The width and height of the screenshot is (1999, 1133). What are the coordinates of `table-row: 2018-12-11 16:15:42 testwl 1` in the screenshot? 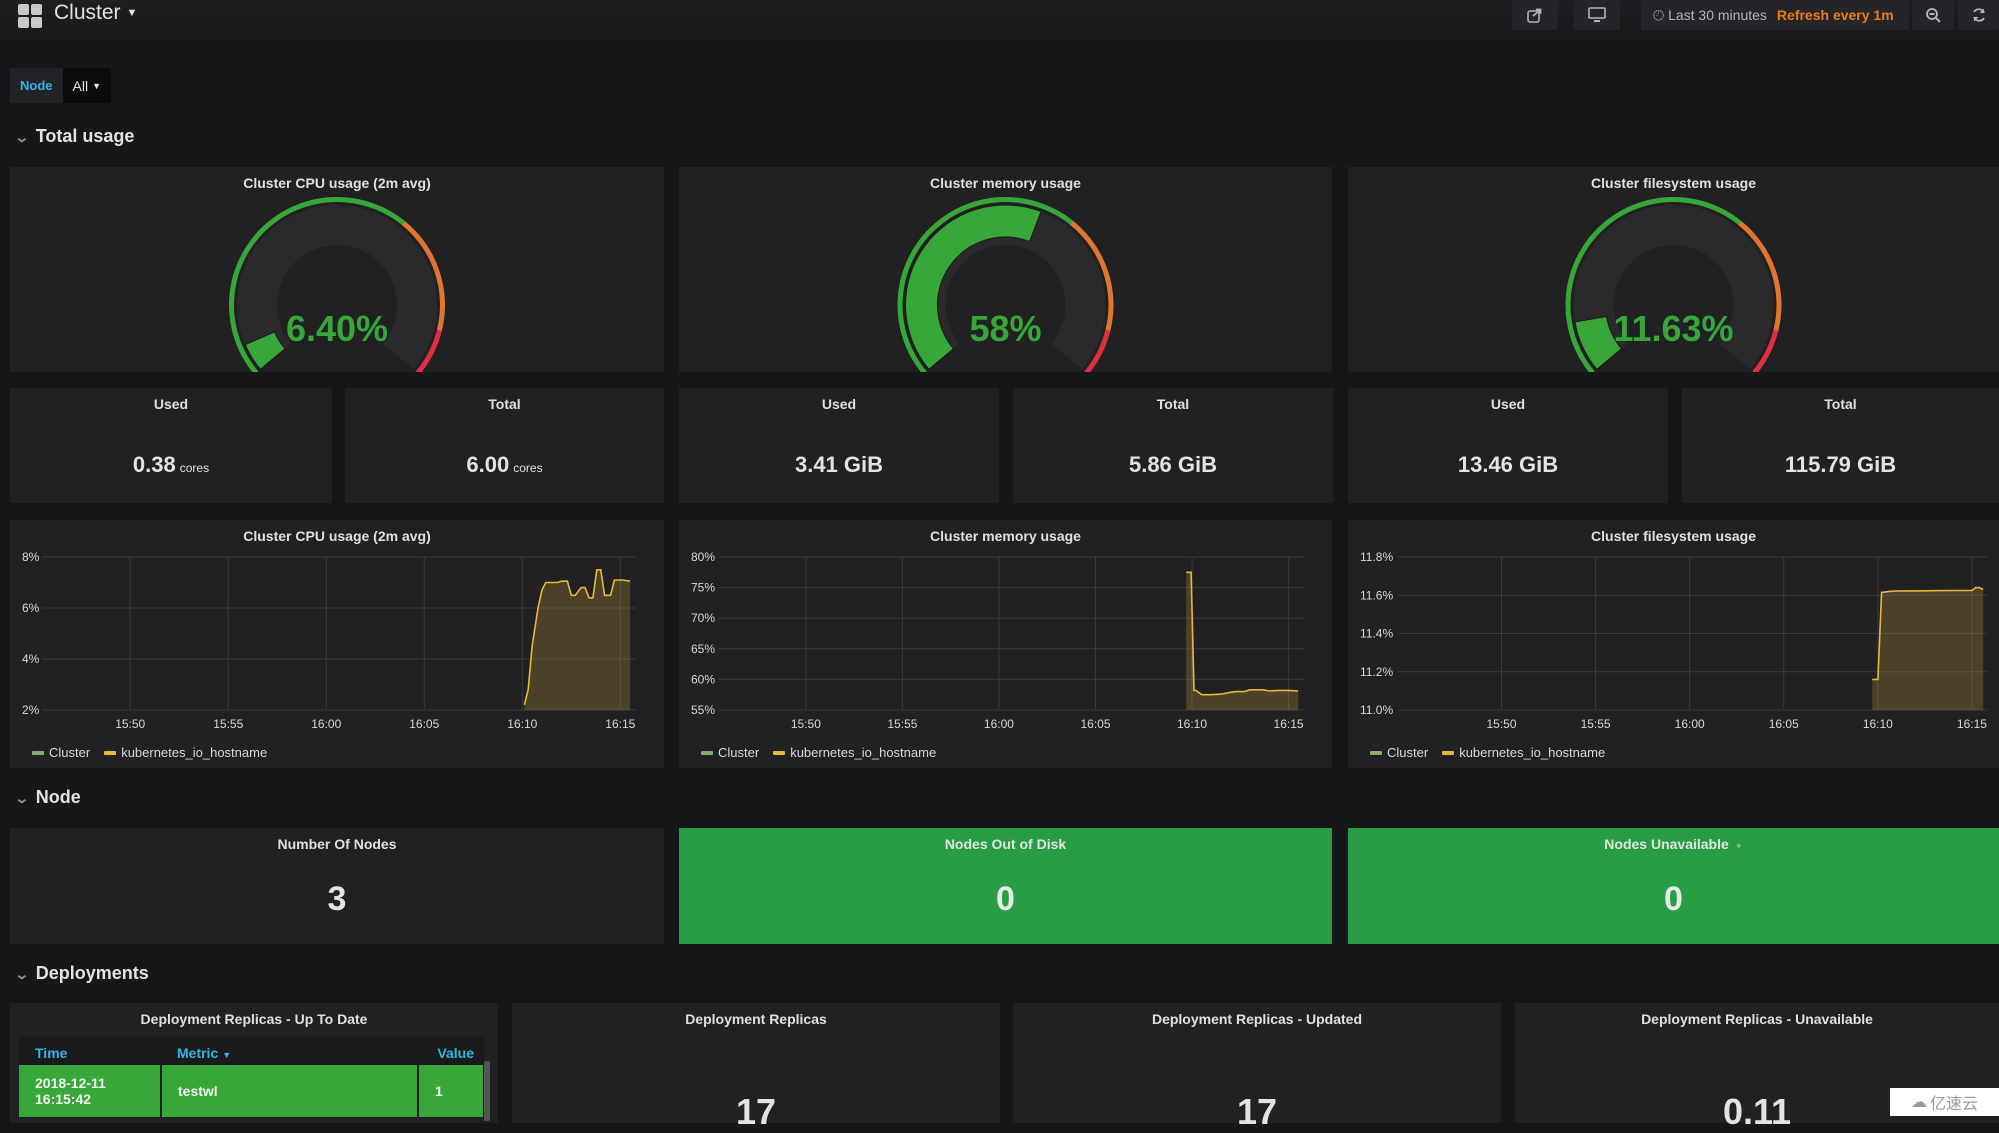 It's located at (252, 1091).